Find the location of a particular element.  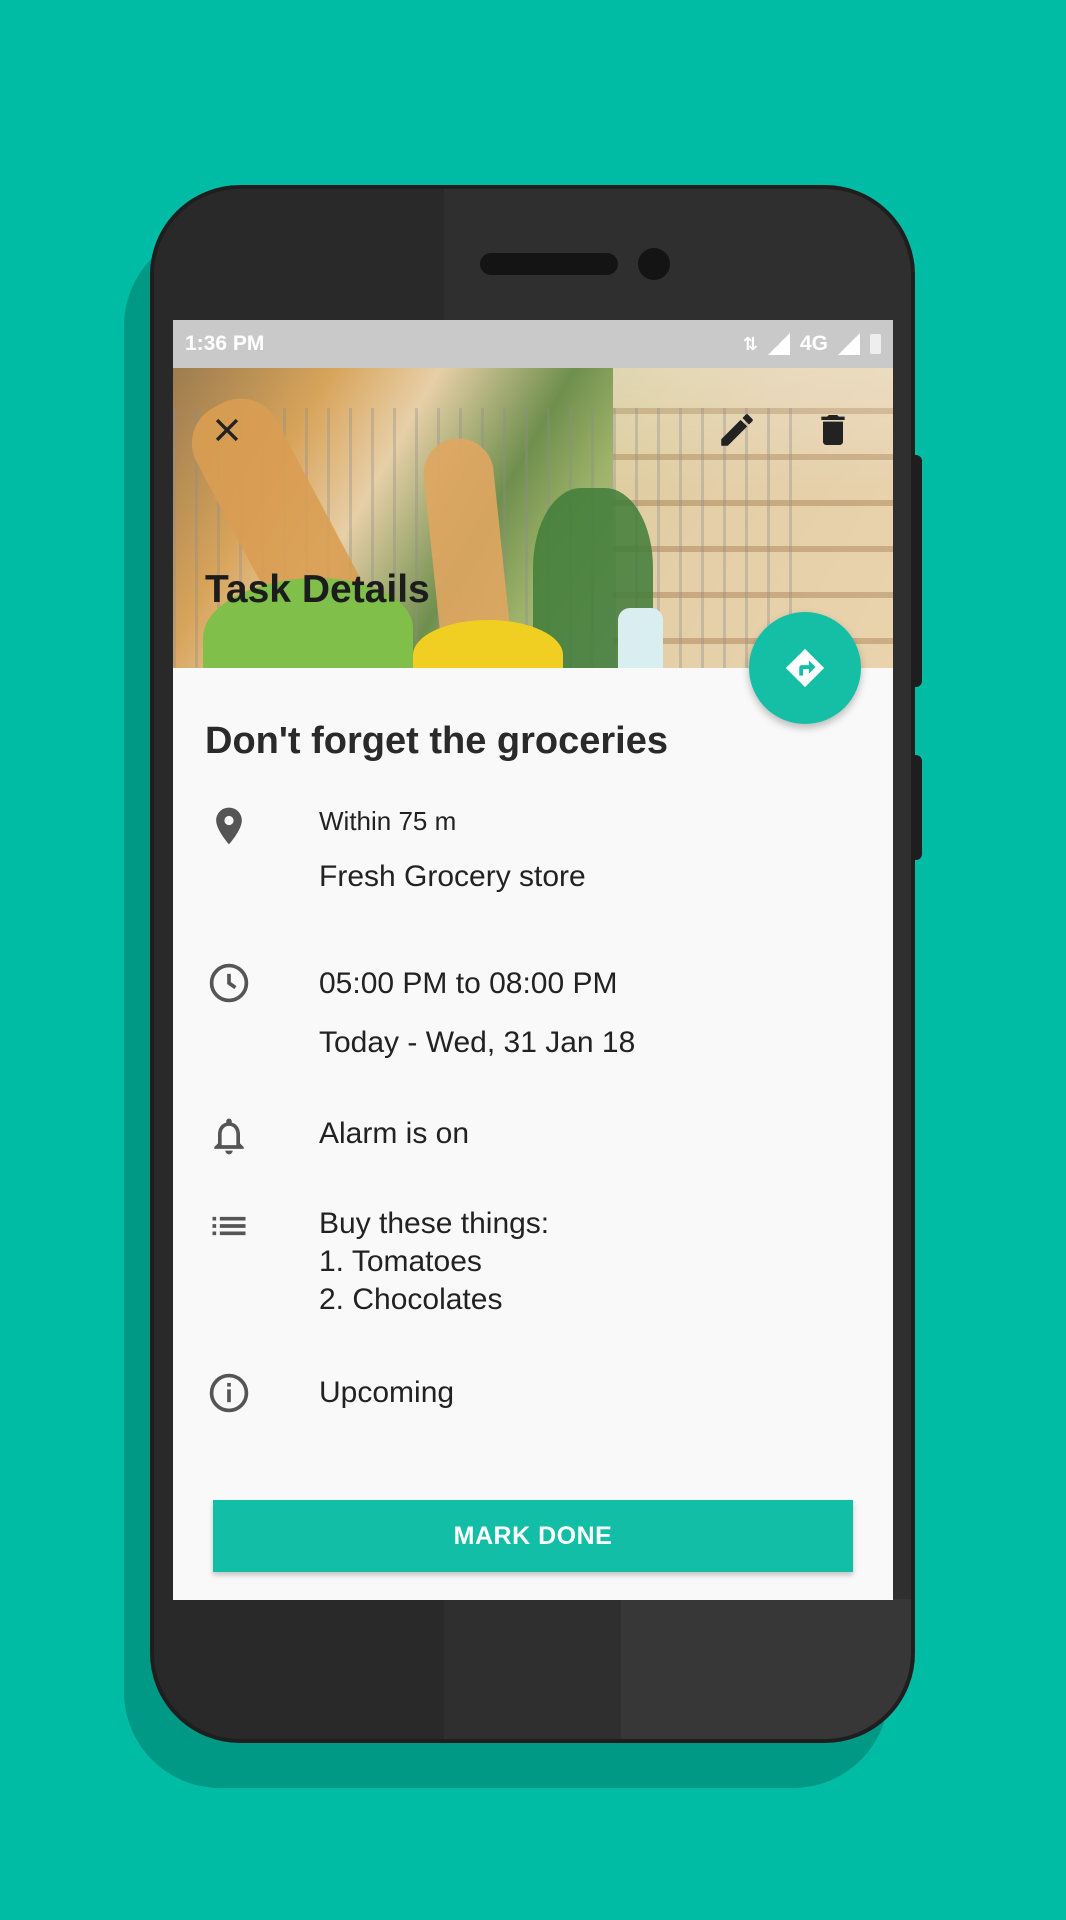

status-icons: ⇅ 4G is located at coordinates (812, 344).